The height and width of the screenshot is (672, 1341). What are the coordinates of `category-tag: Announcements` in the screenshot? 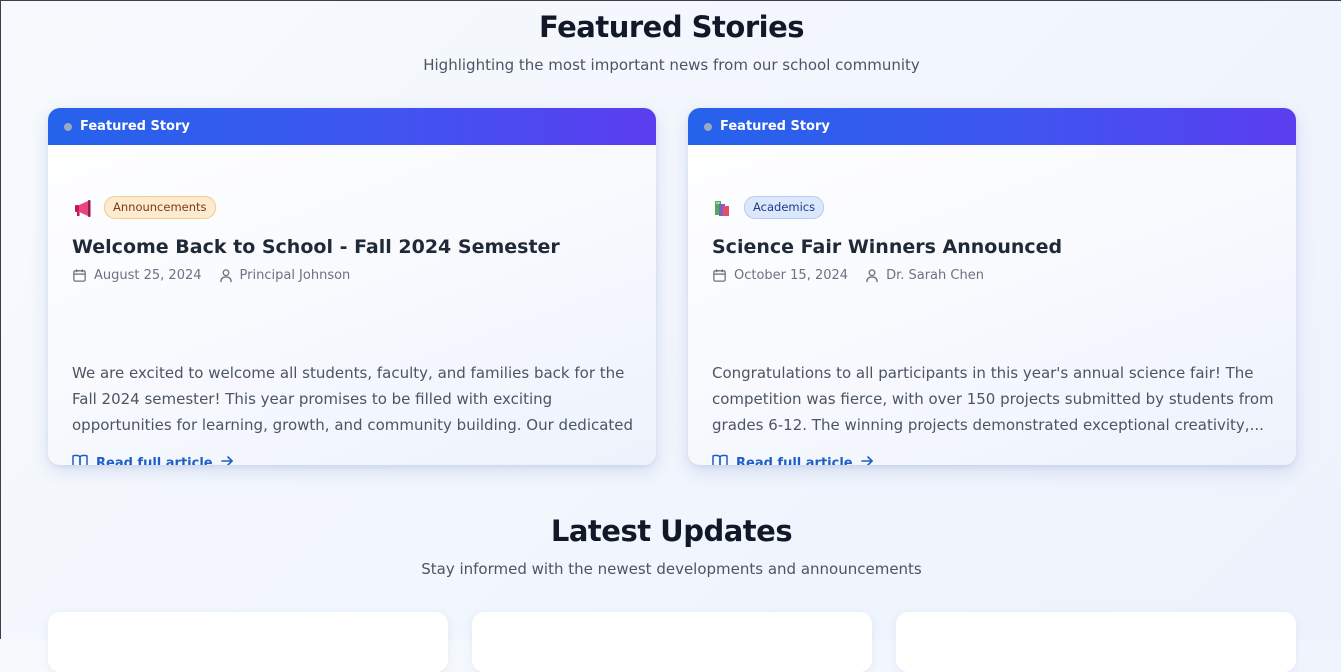 It's located at (160, 207).